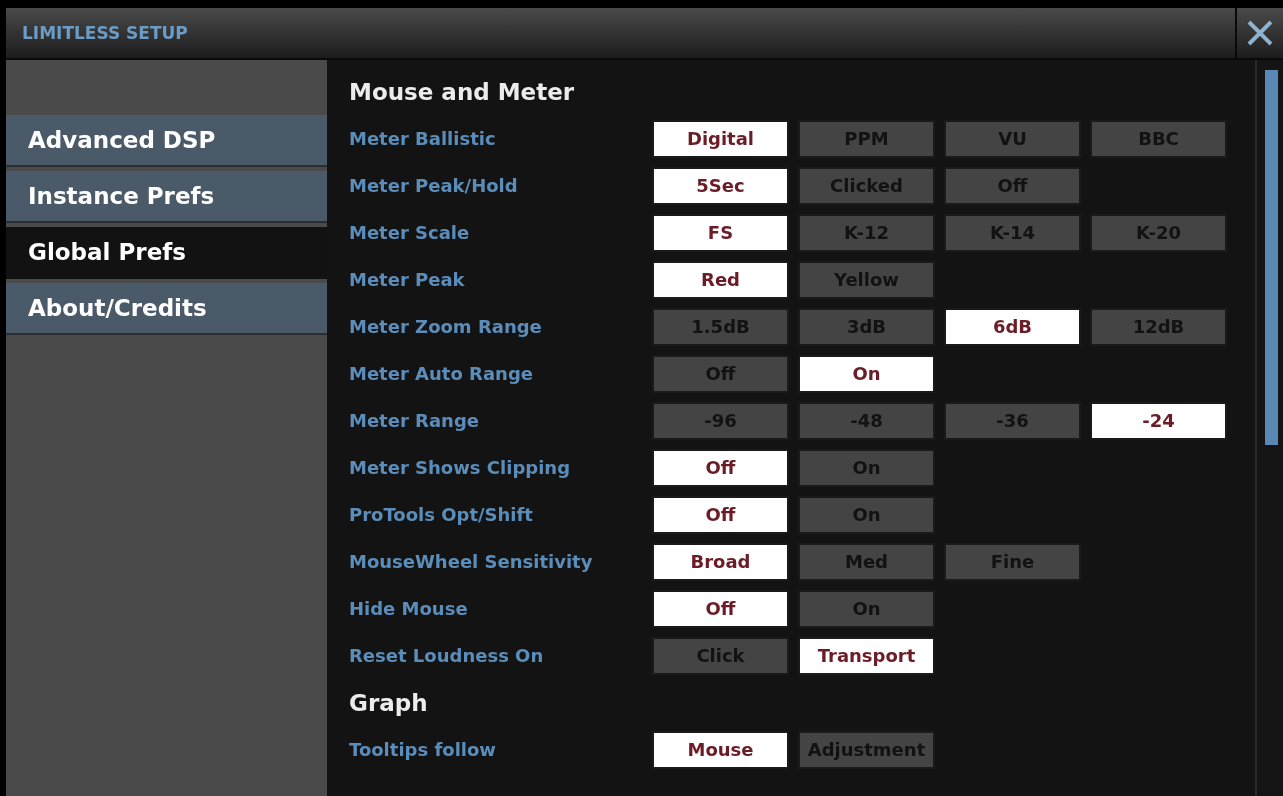 The width and height of the screenshot is (1283, 796). Describe the element at coordinates (720, 232) in the screenshot. I see `option-button: FS` at that location.